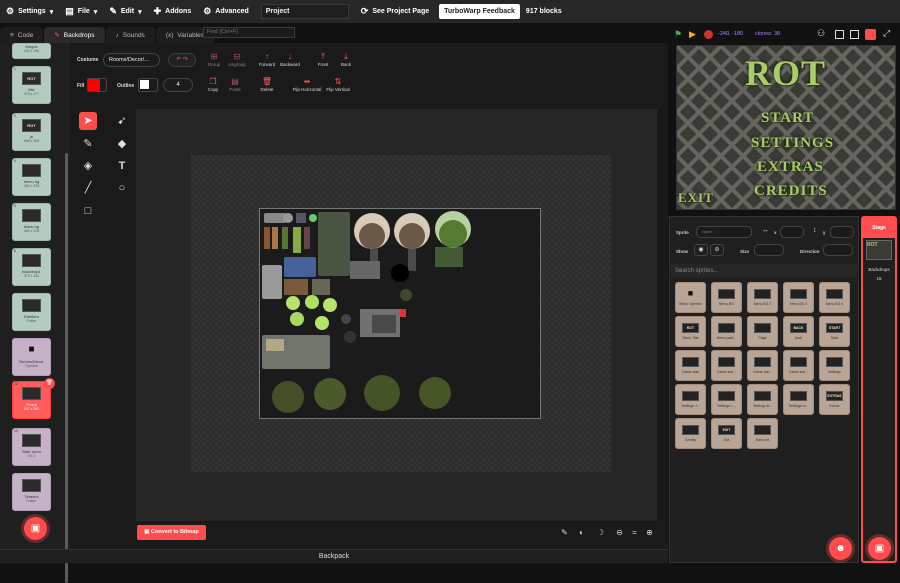 Image resolution: width=900 pixels, height=583 pixels. Describe the element at coordinates (235, 84) in the screenshot. I see `paste-button: ▤ Paste` at that location.